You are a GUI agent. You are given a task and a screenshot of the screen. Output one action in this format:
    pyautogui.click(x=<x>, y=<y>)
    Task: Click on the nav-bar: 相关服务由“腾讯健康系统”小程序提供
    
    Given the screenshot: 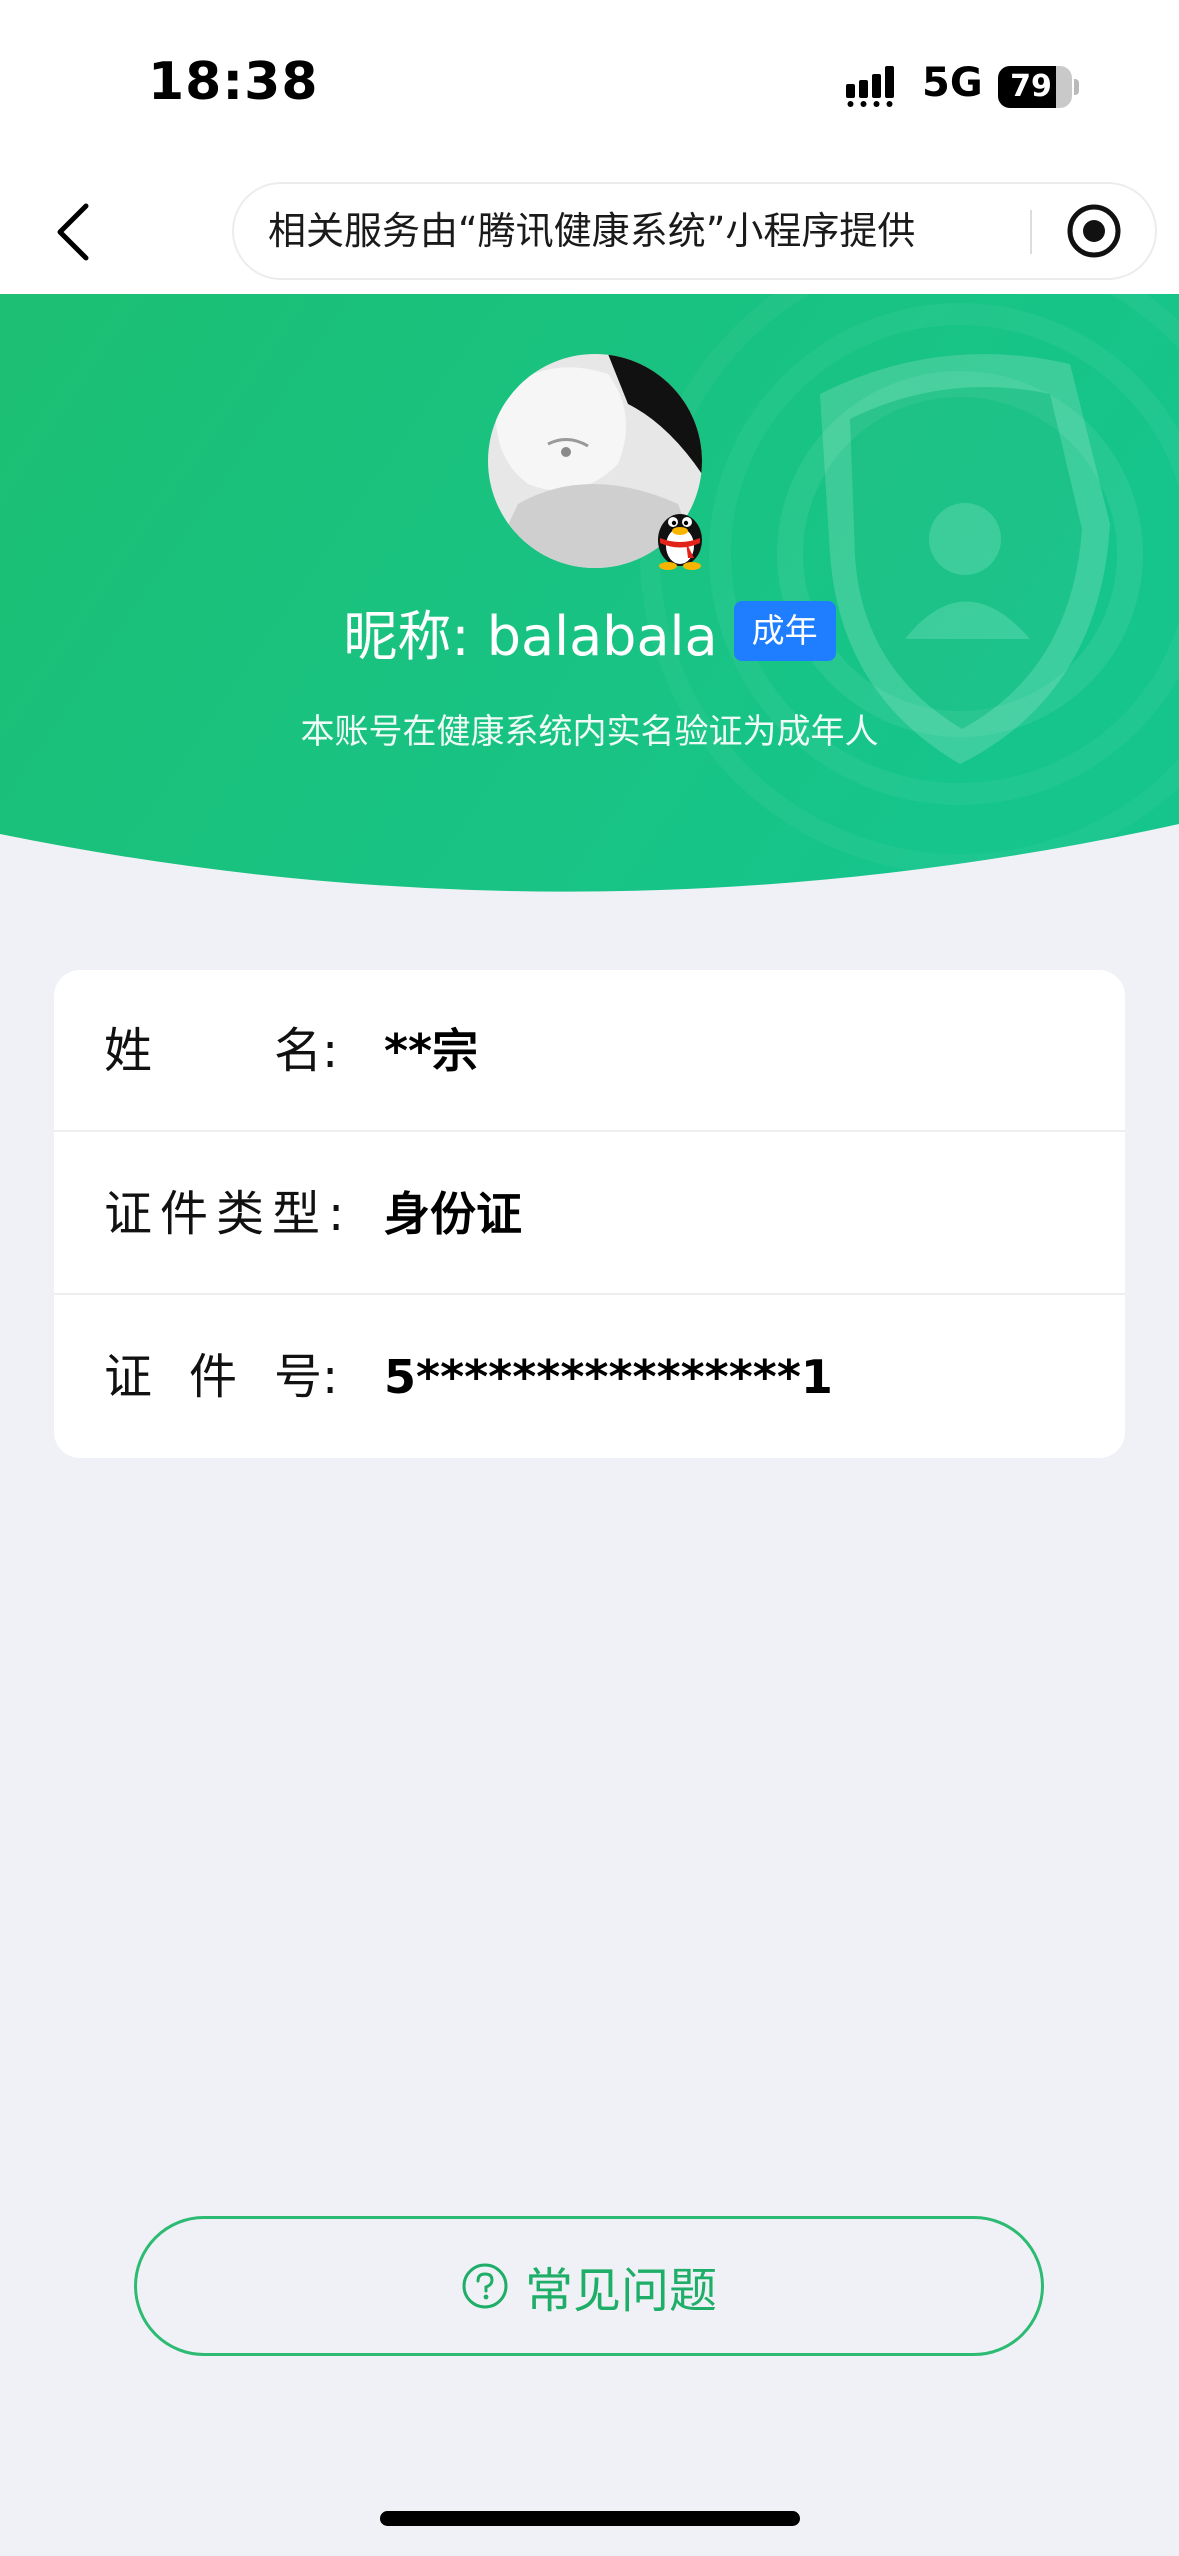 What is the action you would take?
    pyautogui.click(x=589, y=232)
    